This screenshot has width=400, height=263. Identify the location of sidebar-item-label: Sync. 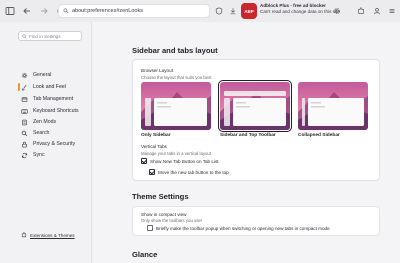
(39, 155).